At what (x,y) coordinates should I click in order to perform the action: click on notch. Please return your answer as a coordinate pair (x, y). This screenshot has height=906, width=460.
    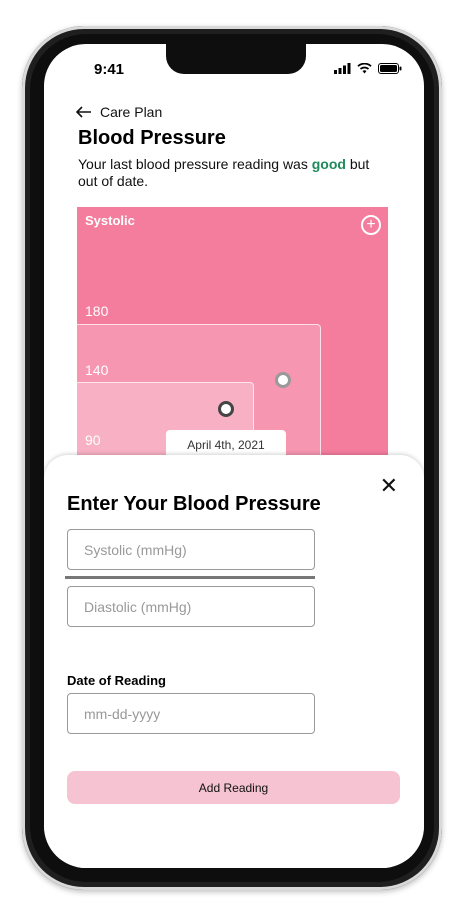
    Looking at the image, I should click on (236, 59).